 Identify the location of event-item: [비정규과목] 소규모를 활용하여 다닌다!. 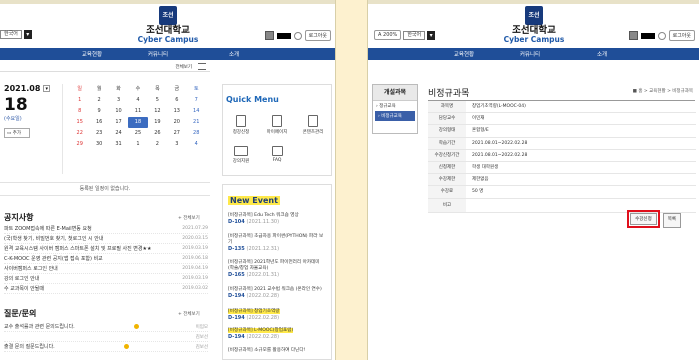
(277, 351).